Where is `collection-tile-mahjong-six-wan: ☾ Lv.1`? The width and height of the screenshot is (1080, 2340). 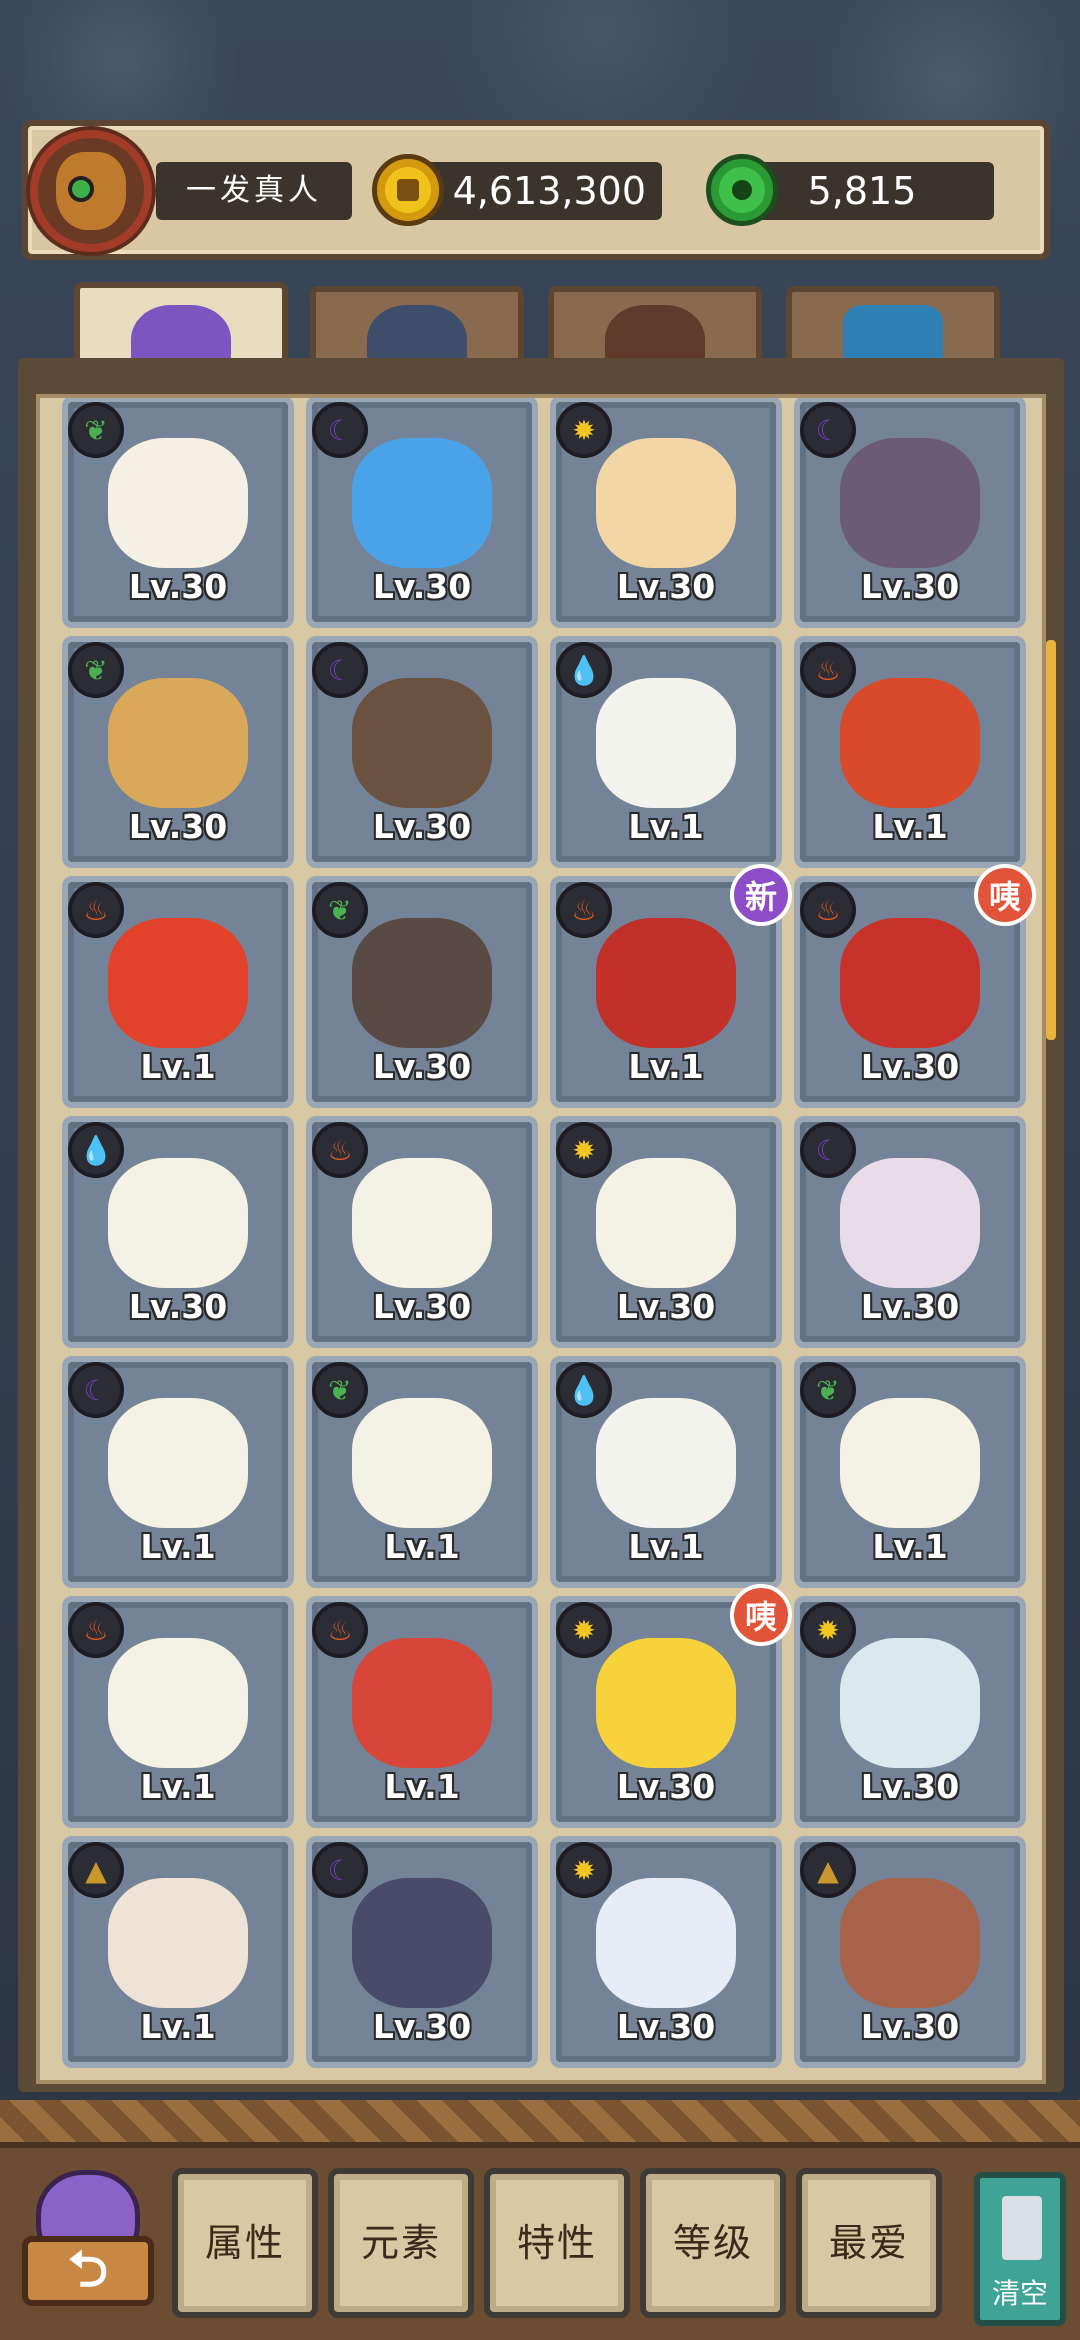 collection-tile-mahjong-six-wan: ☾ Lv.1 is located at coordinates (178, 1472).